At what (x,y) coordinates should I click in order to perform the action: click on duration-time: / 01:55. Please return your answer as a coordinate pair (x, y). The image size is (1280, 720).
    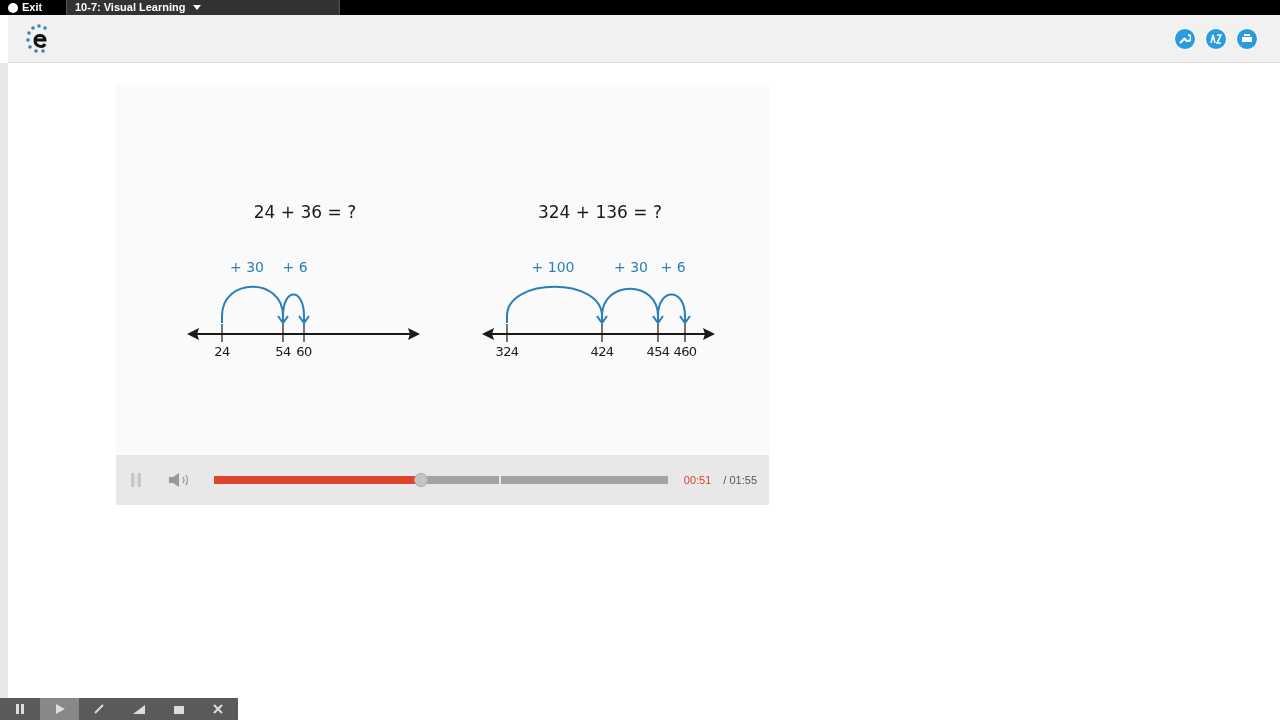
    Looking at the image, I should click on (740, 480).